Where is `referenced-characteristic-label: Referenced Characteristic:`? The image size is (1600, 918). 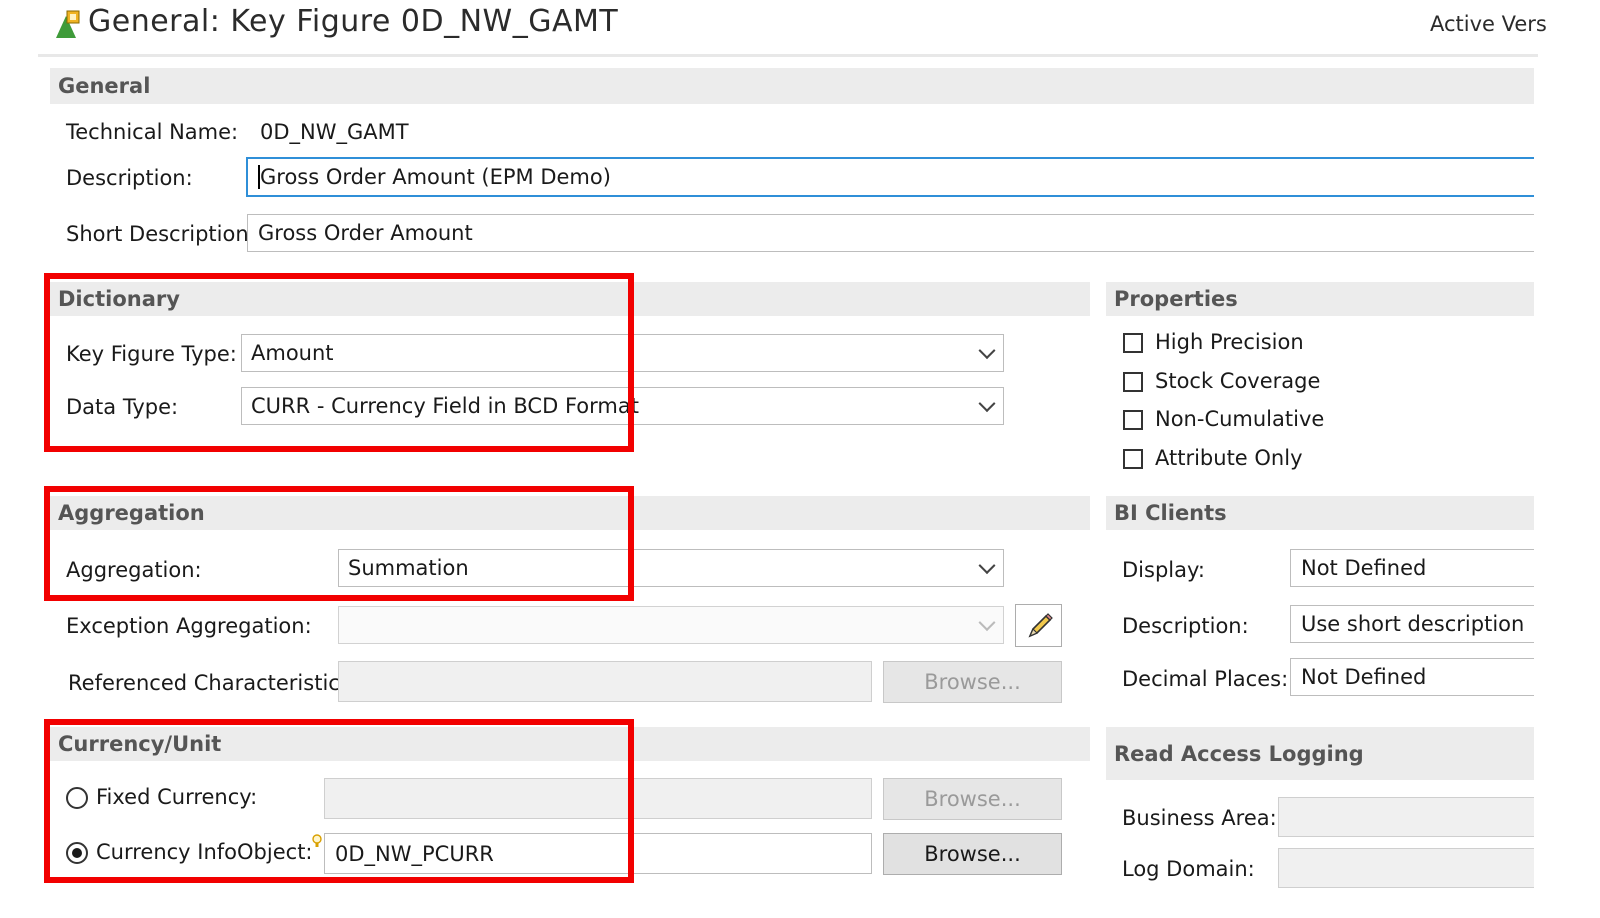 referenced-characteristic-label: Referenced Characteristic: is located at coordinates (207, 683).